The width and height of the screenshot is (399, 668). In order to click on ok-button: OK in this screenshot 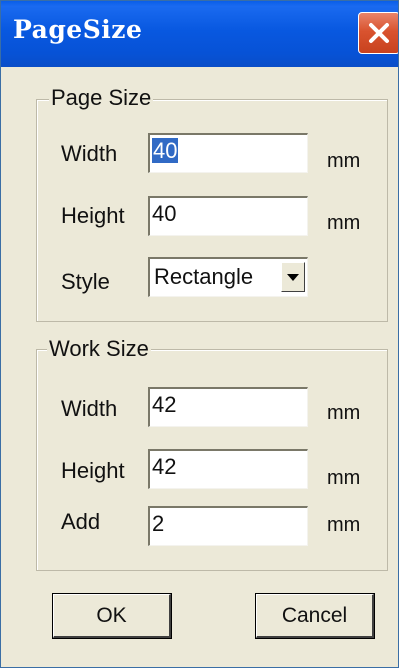, I will do `click(112, 616)`.